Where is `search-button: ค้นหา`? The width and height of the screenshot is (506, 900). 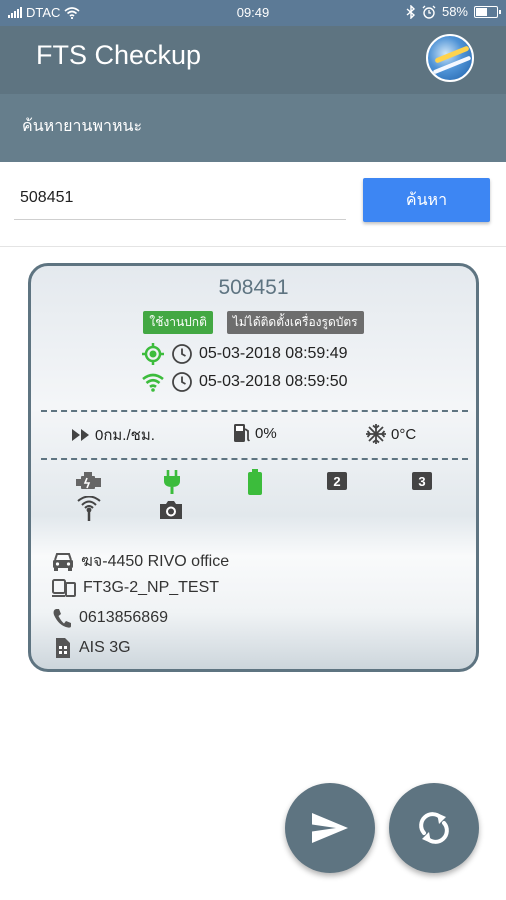 search-button: ค้นหา is located at coordinates (426, 200).